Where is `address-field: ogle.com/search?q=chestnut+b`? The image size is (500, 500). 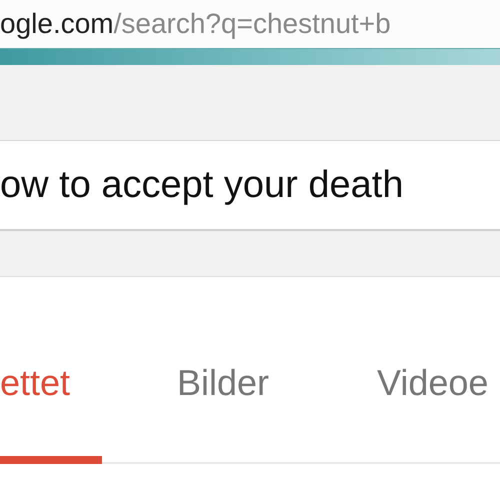 address-field: ogle.com/search?q=chestnut+b is located at coordinates (250, 24).